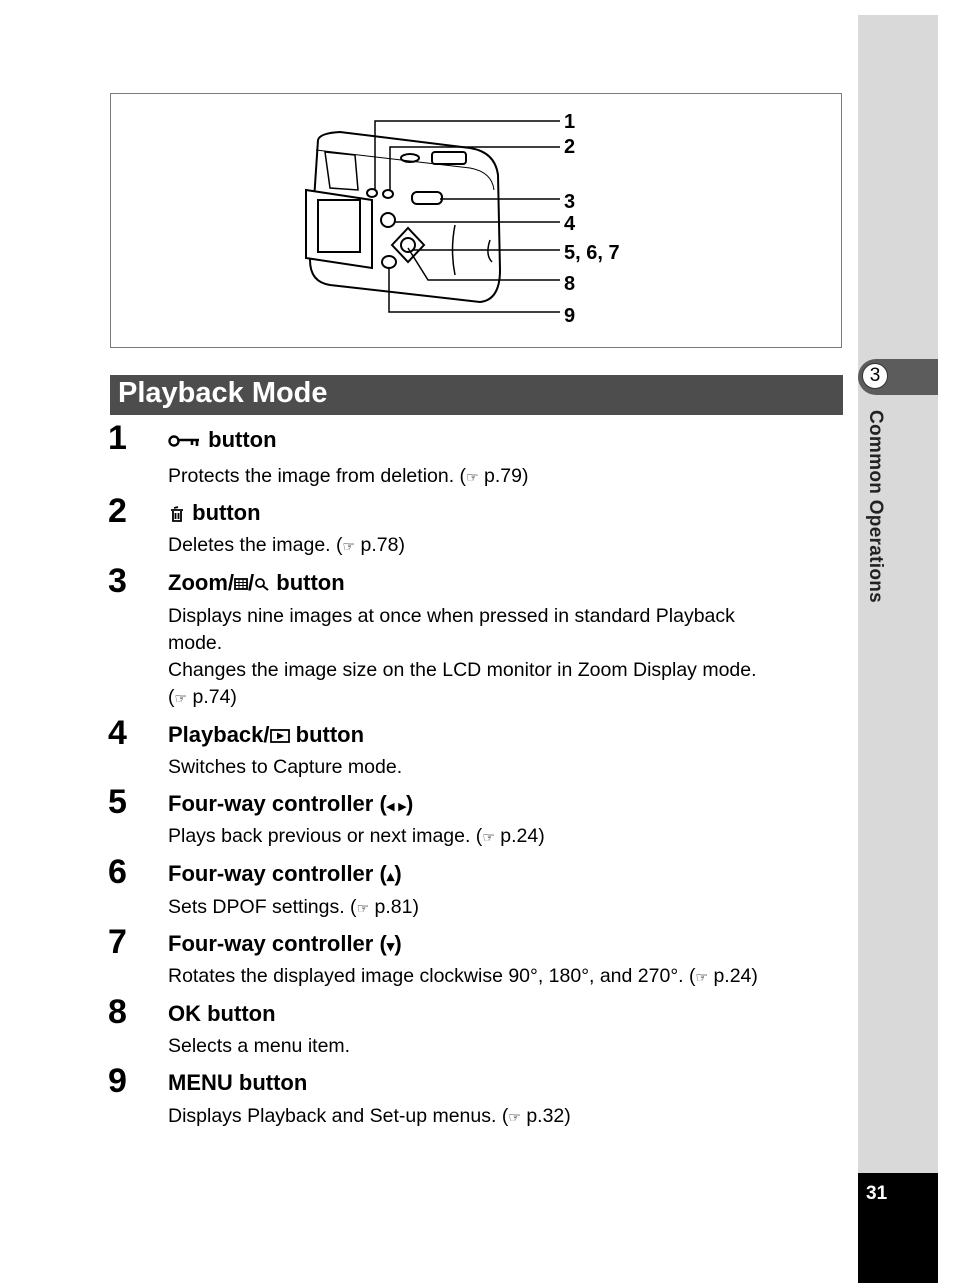 The height and width of the screenshot is (1283, 954). I want to click on grid-icon, so click(241, 584).